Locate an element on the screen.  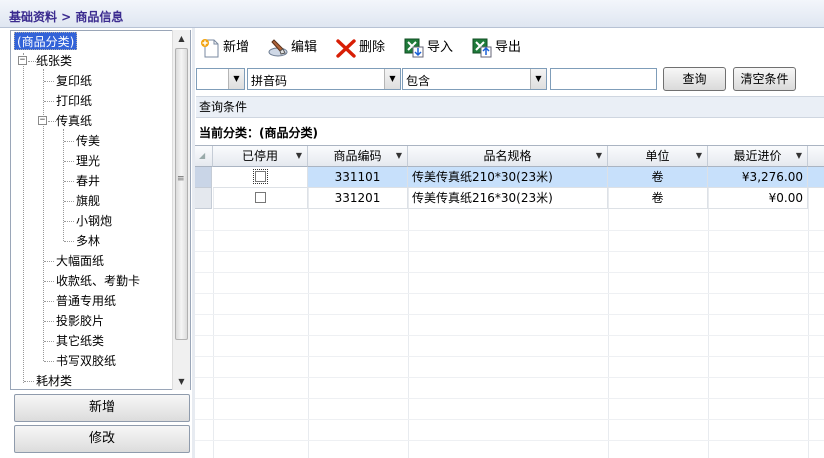
product-code-cell: 331201 is located at coordinates (358, 198).